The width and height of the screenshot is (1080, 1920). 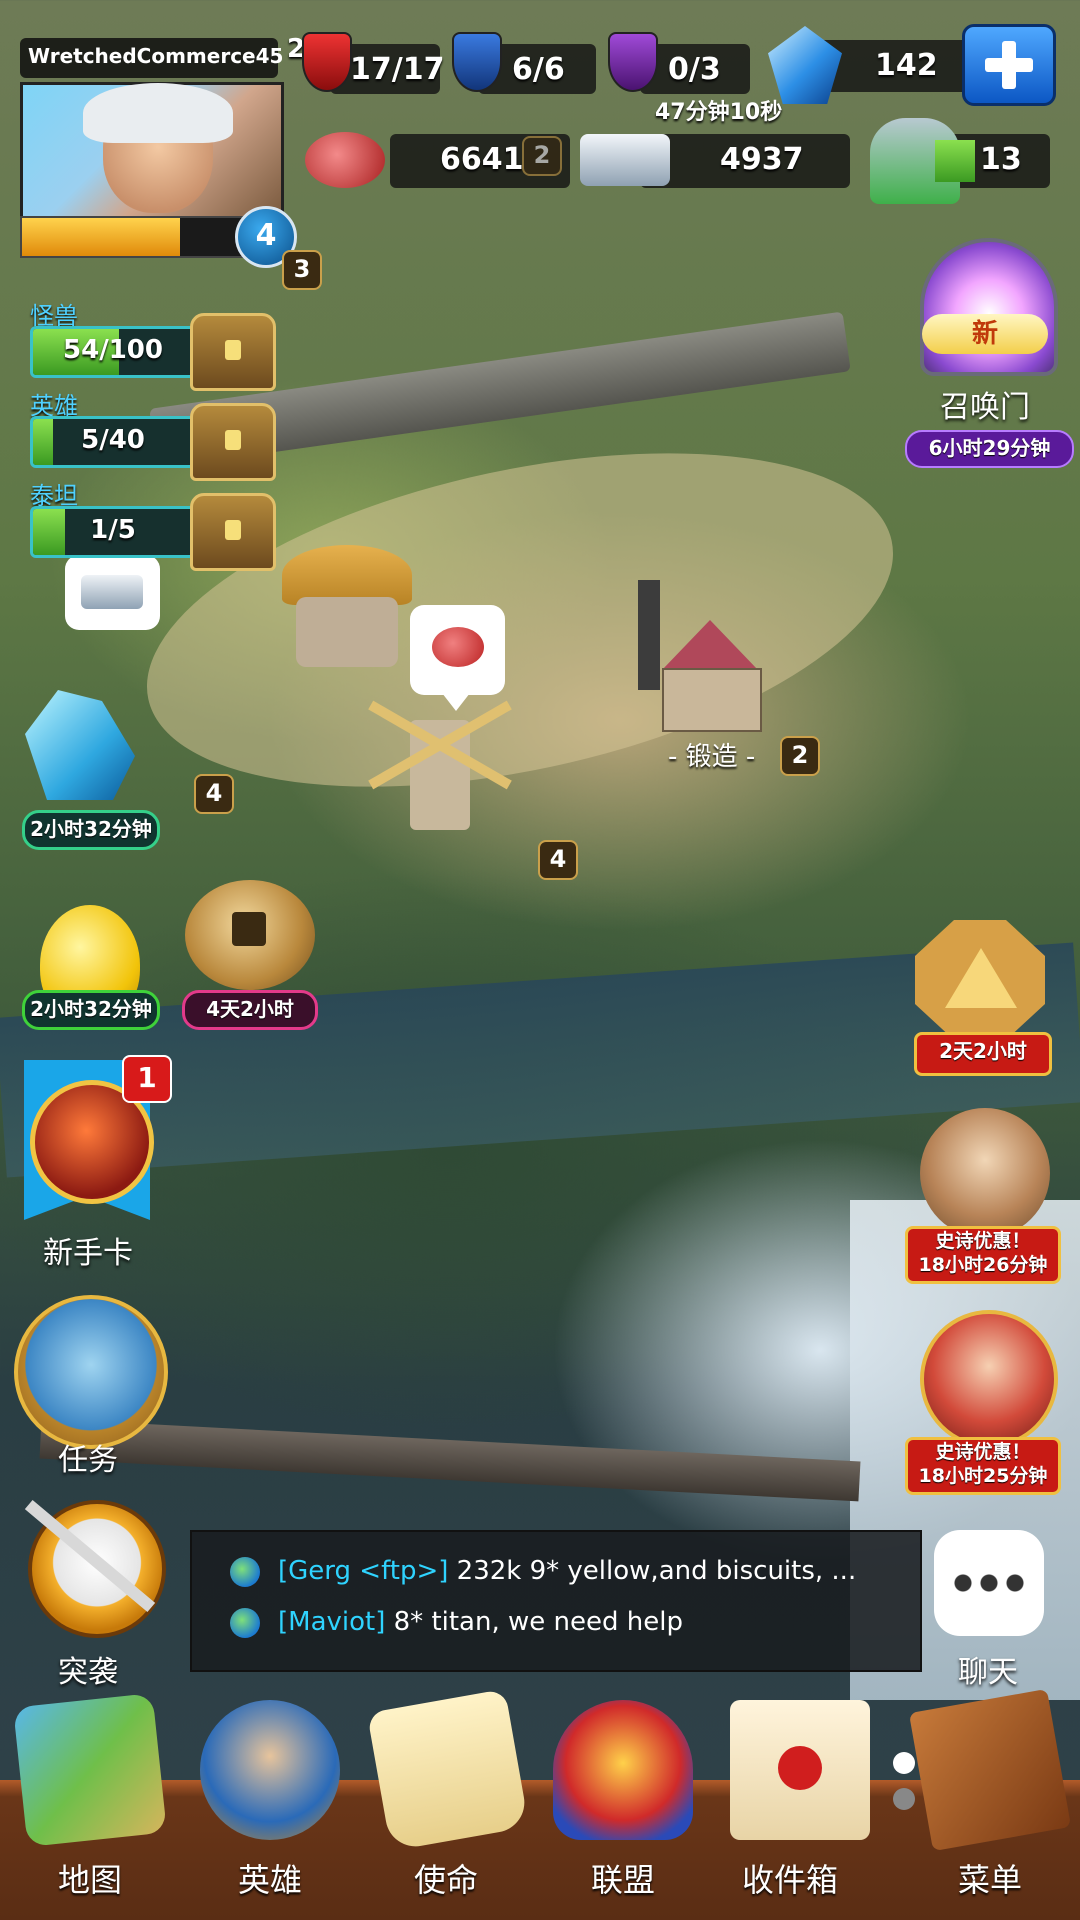 What do you see at coordinates (989, 307) in the screenshot?
I see `summon-portal-icon` at bounding box center [989, 307].